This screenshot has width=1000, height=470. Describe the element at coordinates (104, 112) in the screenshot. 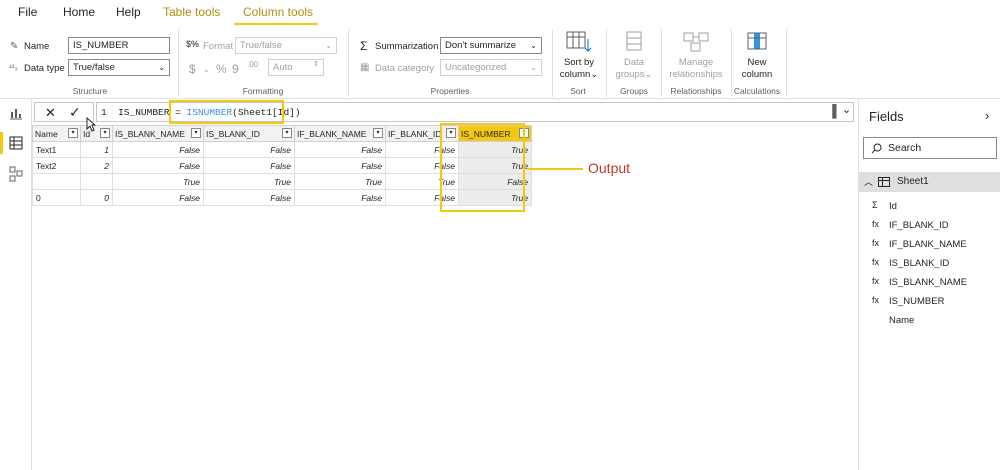

I see `formula-line-number: 1` at that location.